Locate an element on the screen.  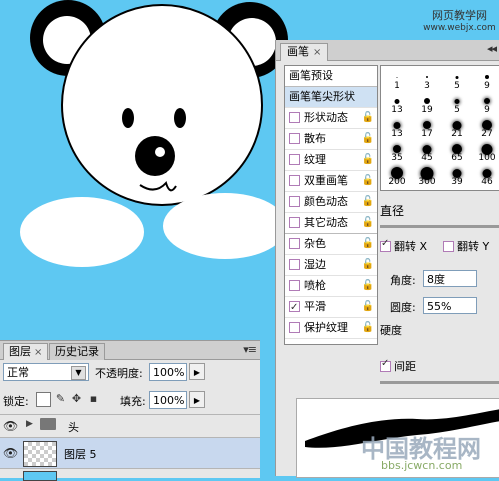
brush-tip-shape-item: 画笔笔尖形状 is located at coordinates (331, 97).